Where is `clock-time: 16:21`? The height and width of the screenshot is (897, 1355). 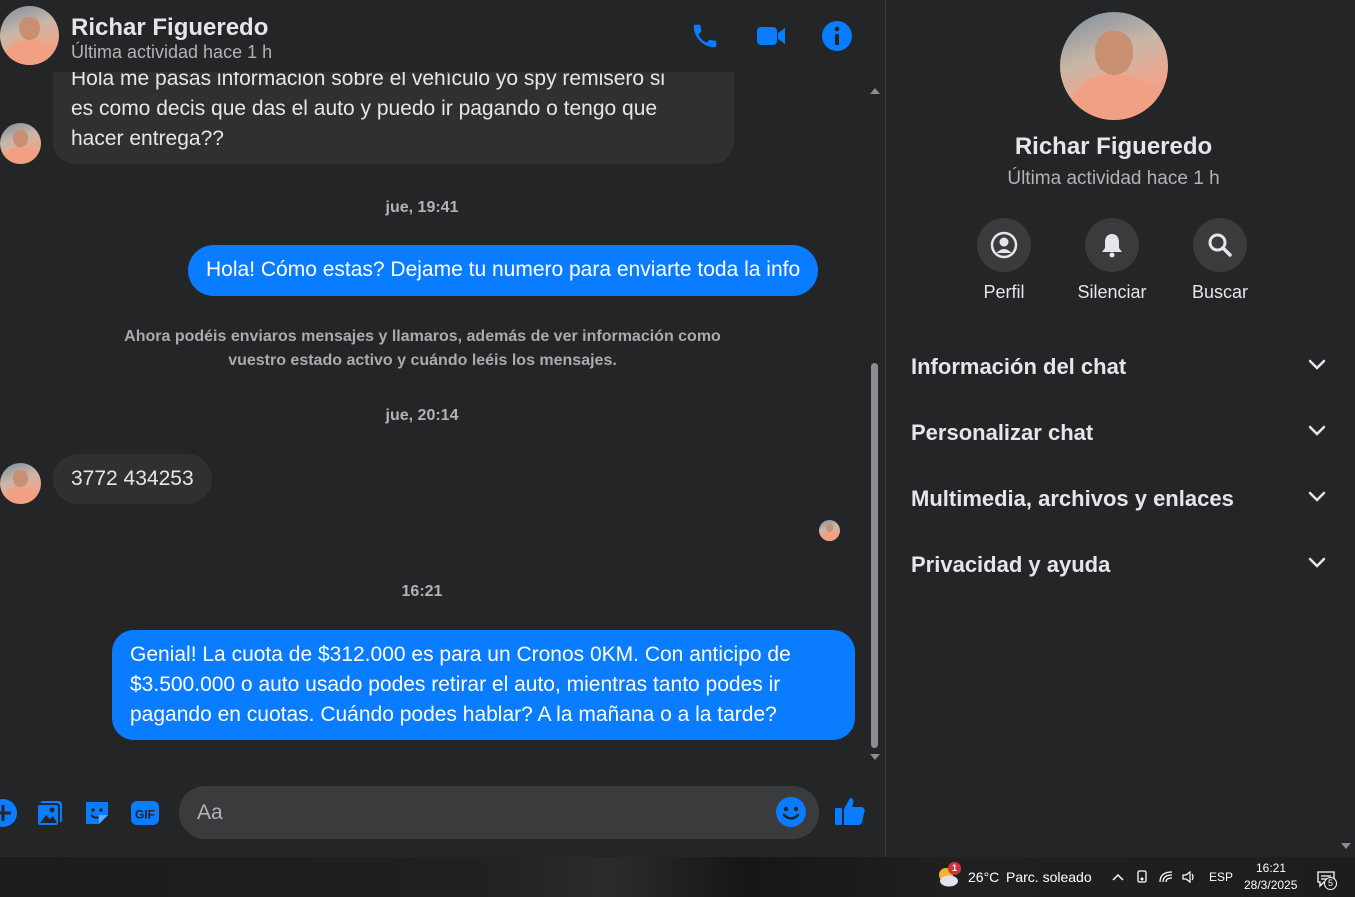 clock-time: 16:21 is located at coordinates (1271, 868).